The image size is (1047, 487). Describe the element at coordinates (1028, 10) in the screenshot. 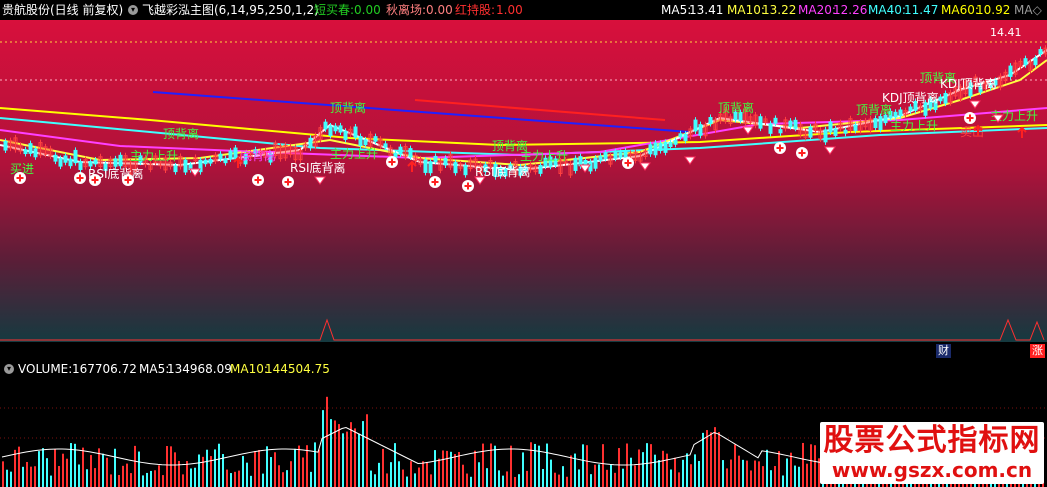

I see `ma-more: MA◇` at that location.